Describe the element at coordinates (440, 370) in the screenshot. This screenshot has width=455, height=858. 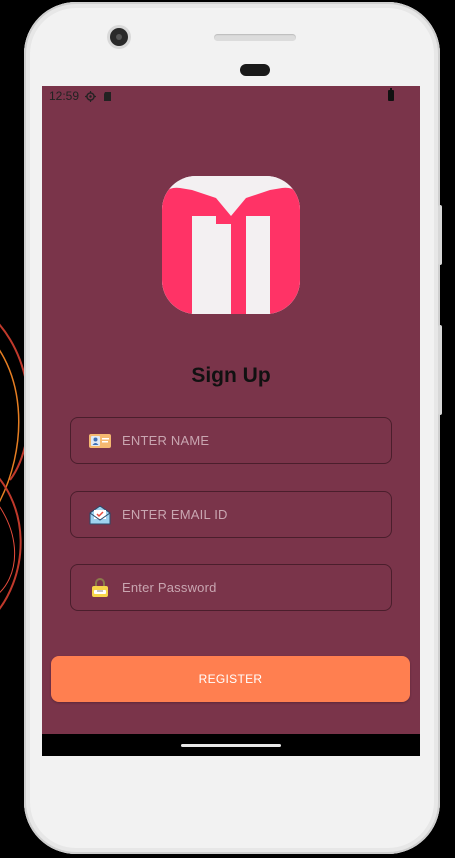
I see `power-button` at that location.